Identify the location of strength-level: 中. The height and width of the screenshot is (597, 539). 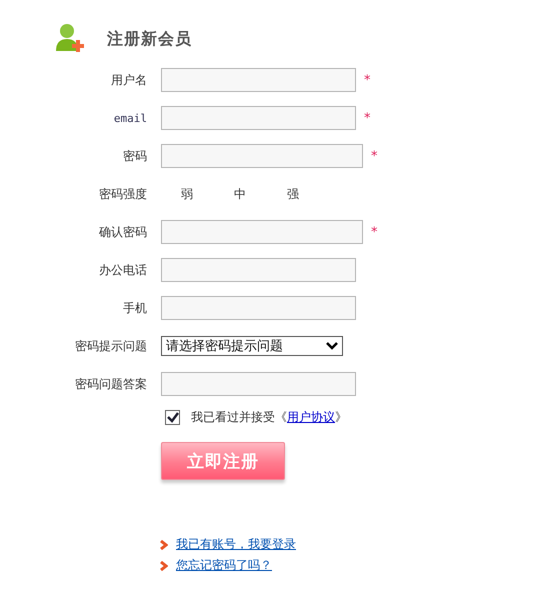
(240, 194).